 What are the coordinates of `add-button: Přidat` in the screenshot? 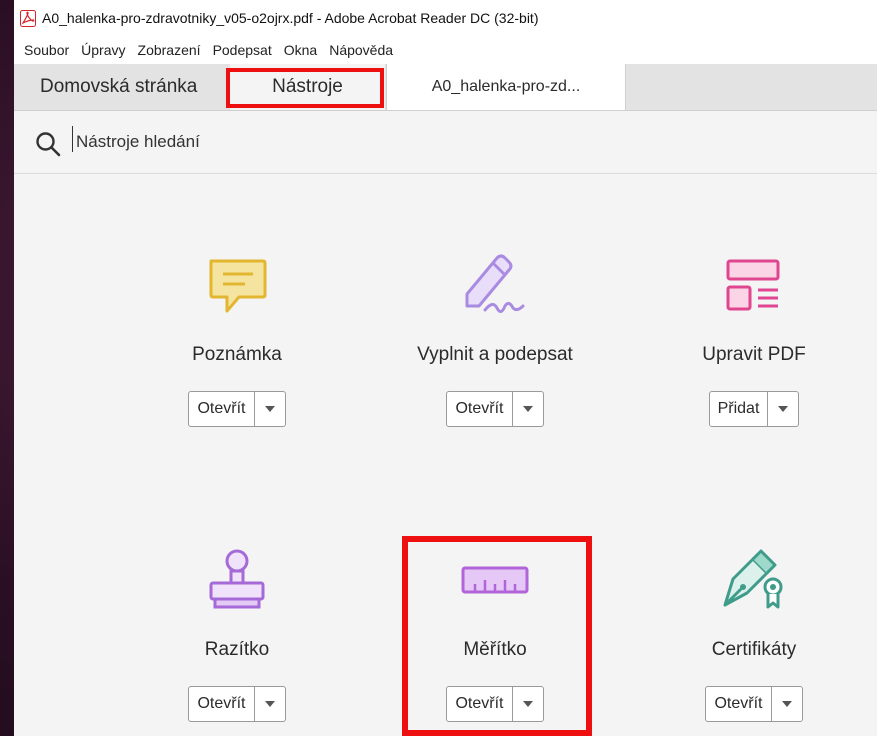 It's located at (739, 409).